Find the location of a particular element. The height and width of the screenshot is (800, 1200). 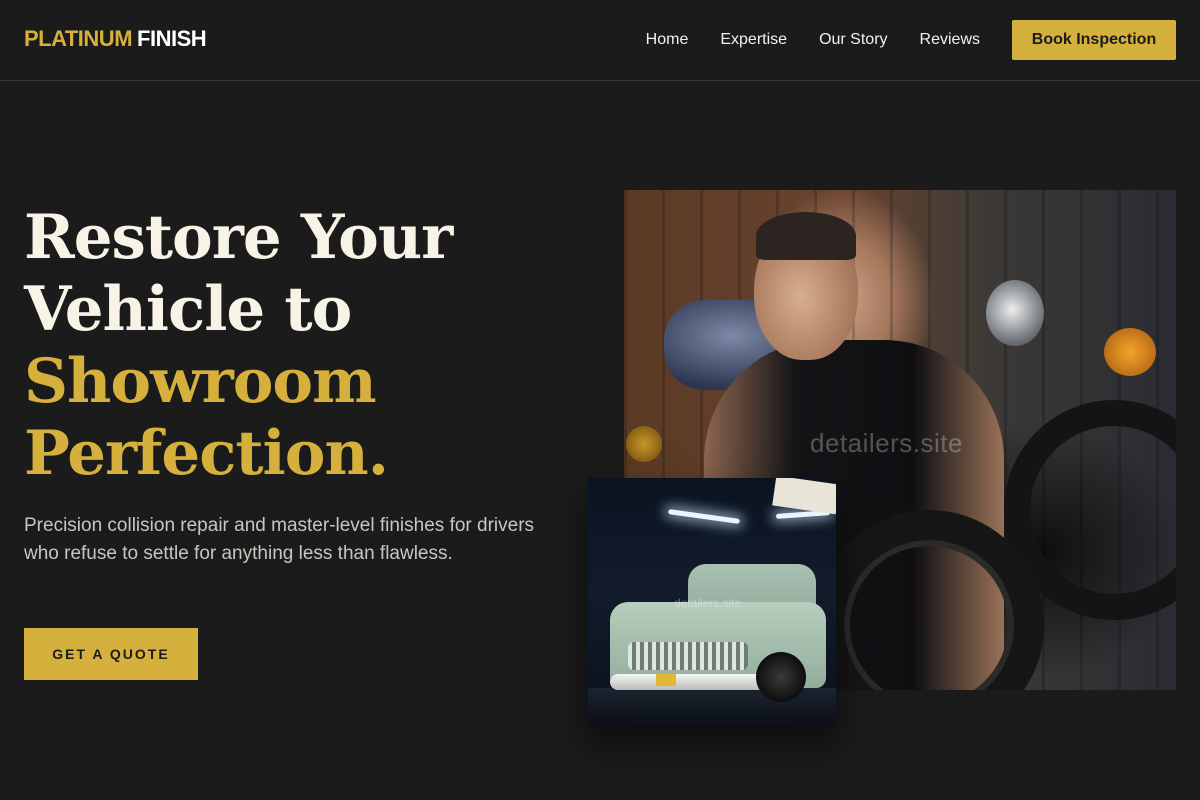

book-inspection-button: Book Inspection is located at coordinates (1094, 40).